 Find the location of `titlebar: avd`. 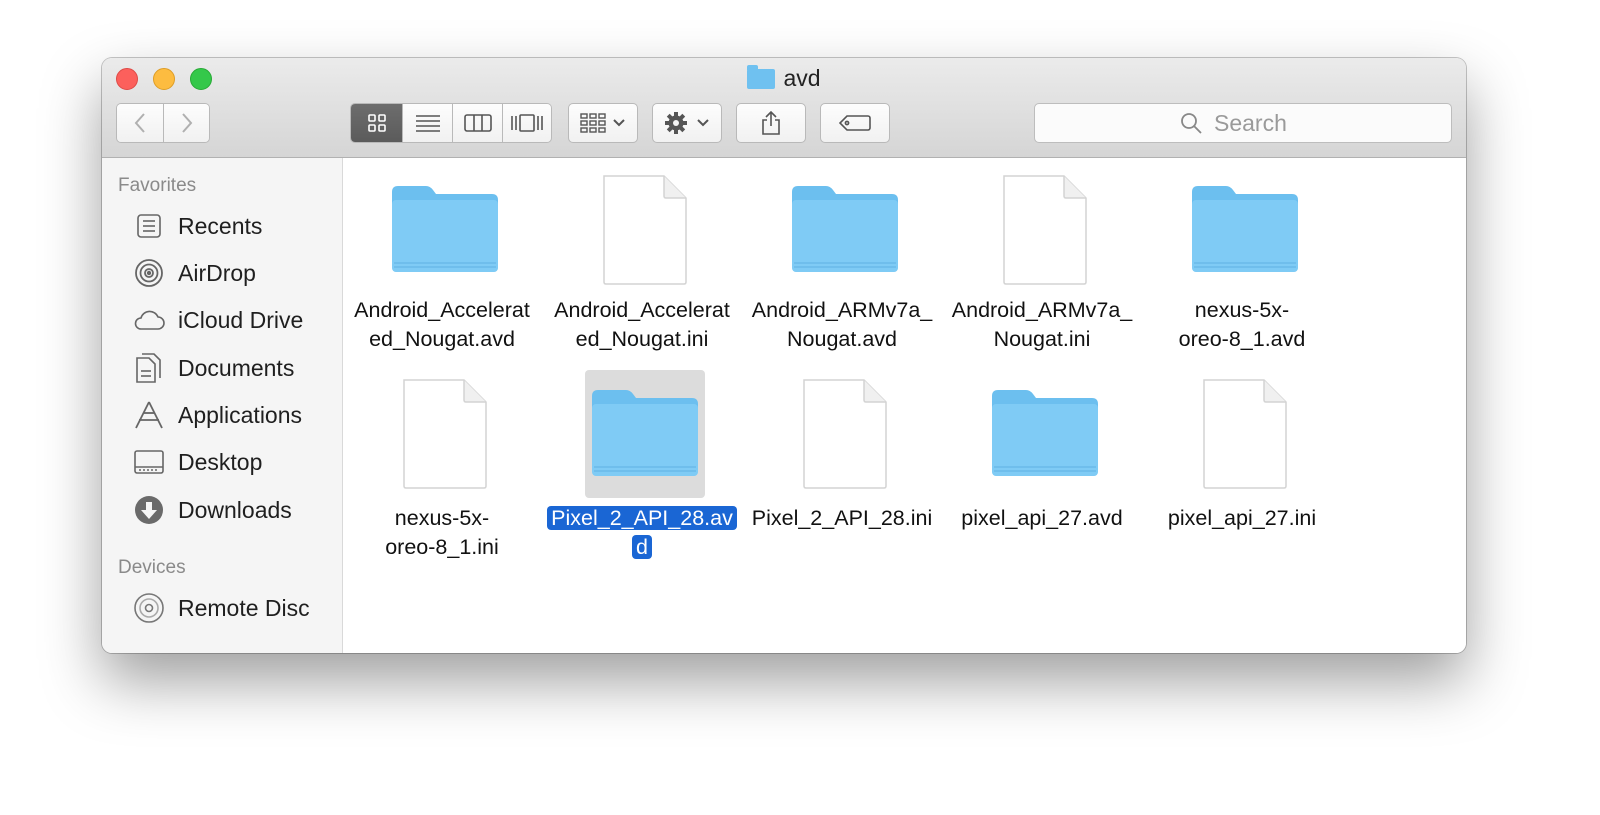

titlebar: avd is located at coordinates (784, 108).